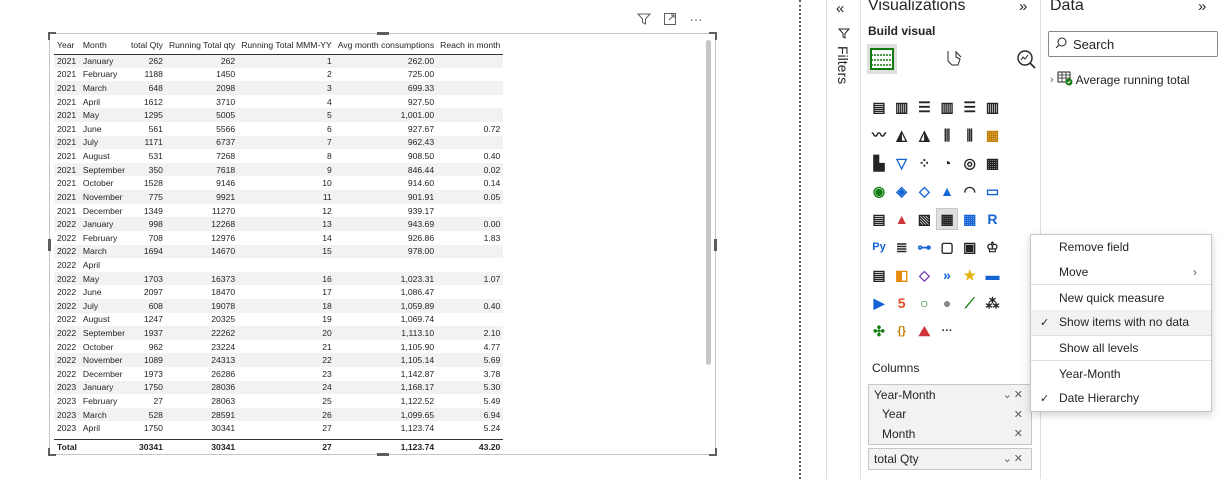 The height and width of the screenshot is (479, 1221). What do you see at coordinates (970, 247) in the screenshot?
I see `smart-narrative-icon: ▣` at bounding box center [970, 247].